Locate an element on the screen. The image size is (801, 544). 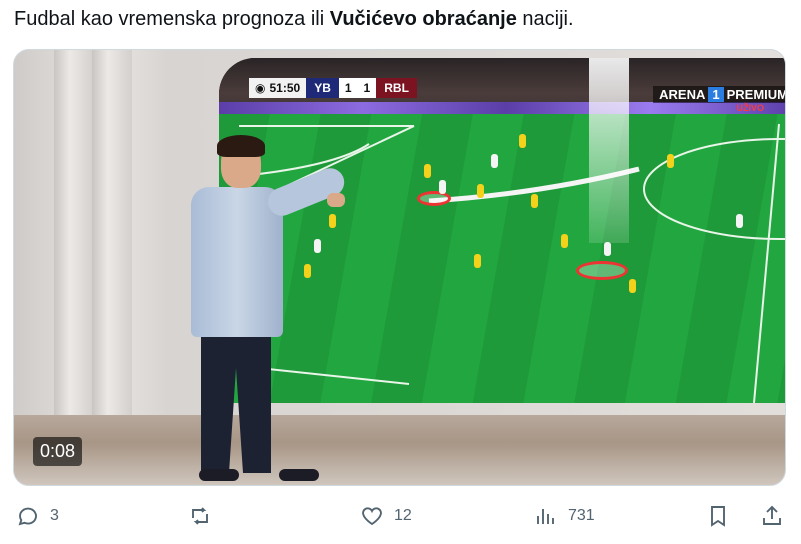
tweet-text-end: naciji. is located at coordinates (545, 19).